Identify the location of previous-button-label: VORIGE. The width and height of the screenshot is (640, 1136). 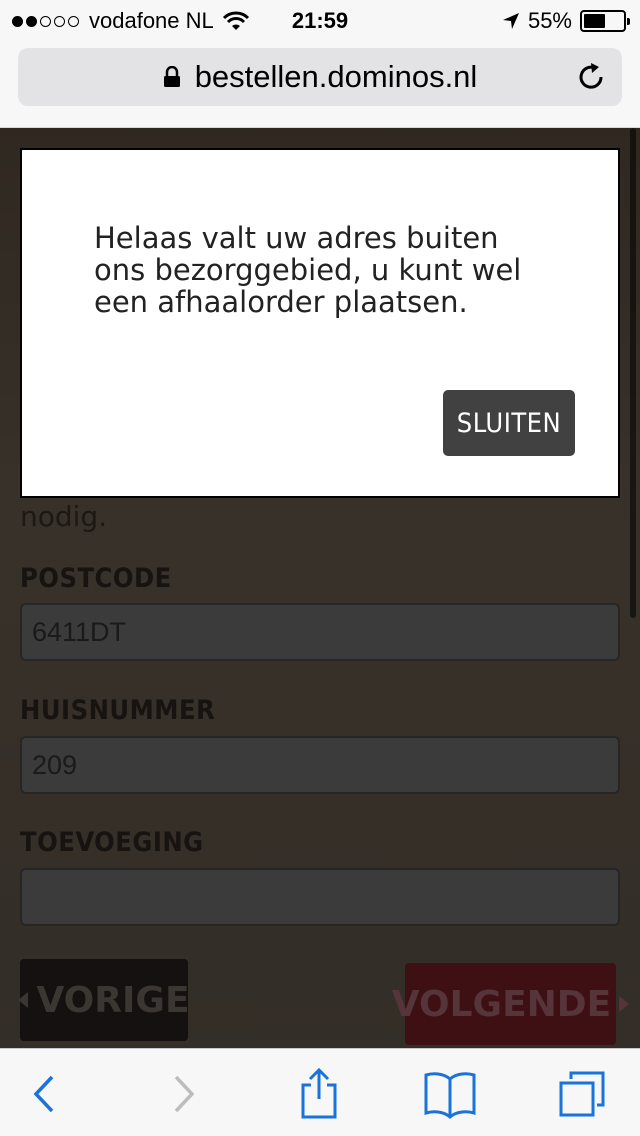
(113, 1000).